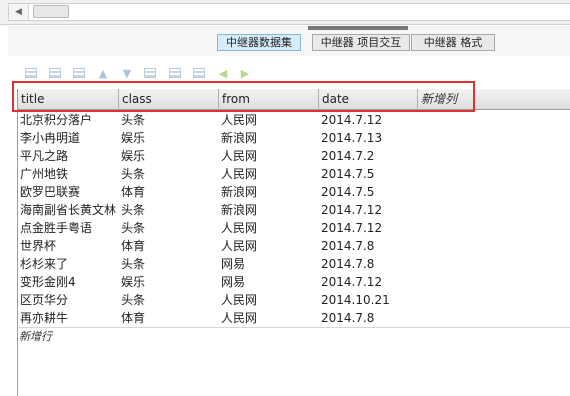 This screenshot has height=396, width=570. What do you see at coordinates (68, 174) in the screenshot?
I see `table-cell-title: 广州地铁` at bounding box center [68, 174].